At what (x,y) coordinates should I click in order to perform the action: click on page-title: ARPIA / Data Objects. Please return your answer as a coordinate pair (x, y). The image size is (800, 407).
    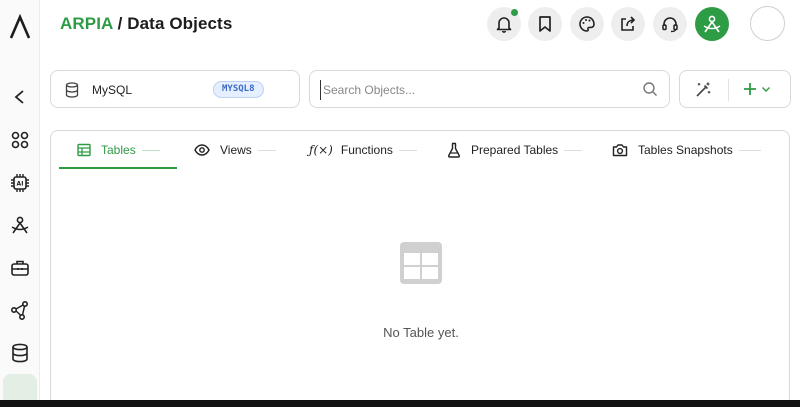
    Looking at the image, I should click on (146, 24).